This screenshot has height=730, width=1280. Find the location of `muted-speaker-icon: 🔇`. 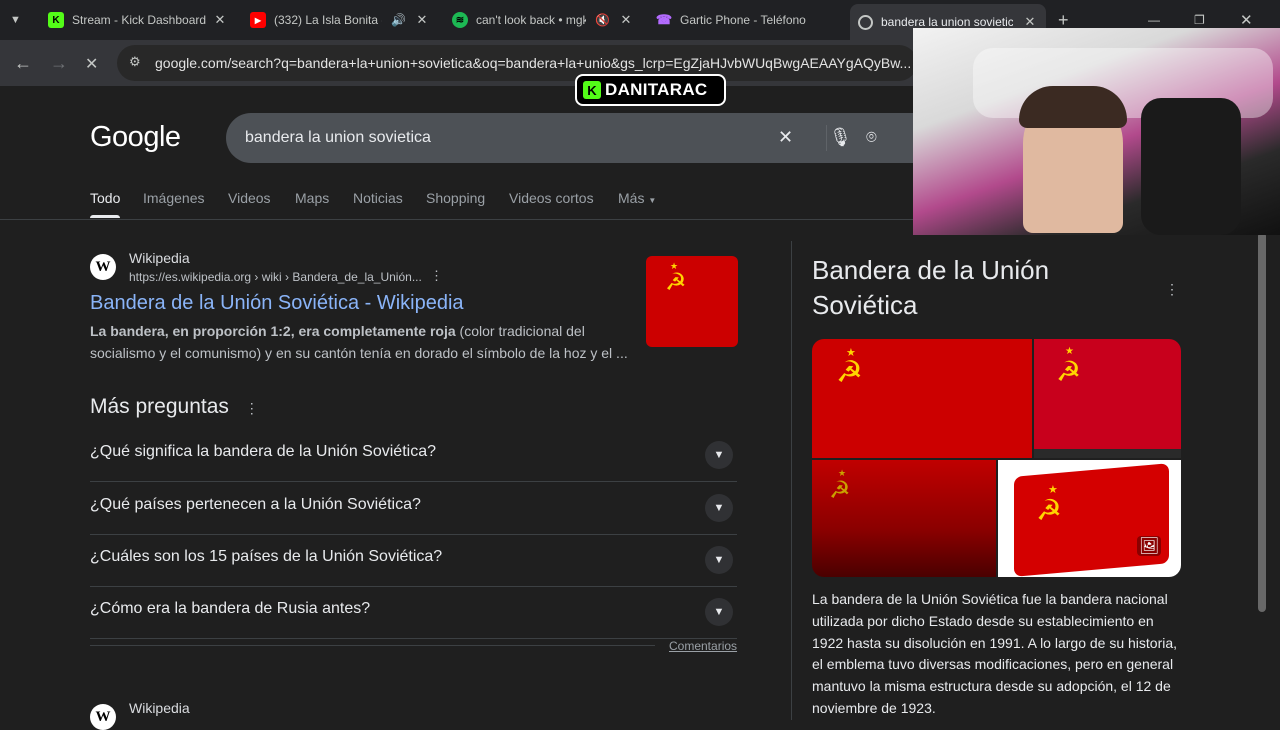

muted-speaker-icon: 🔇 is located at coordinates (602, 20).